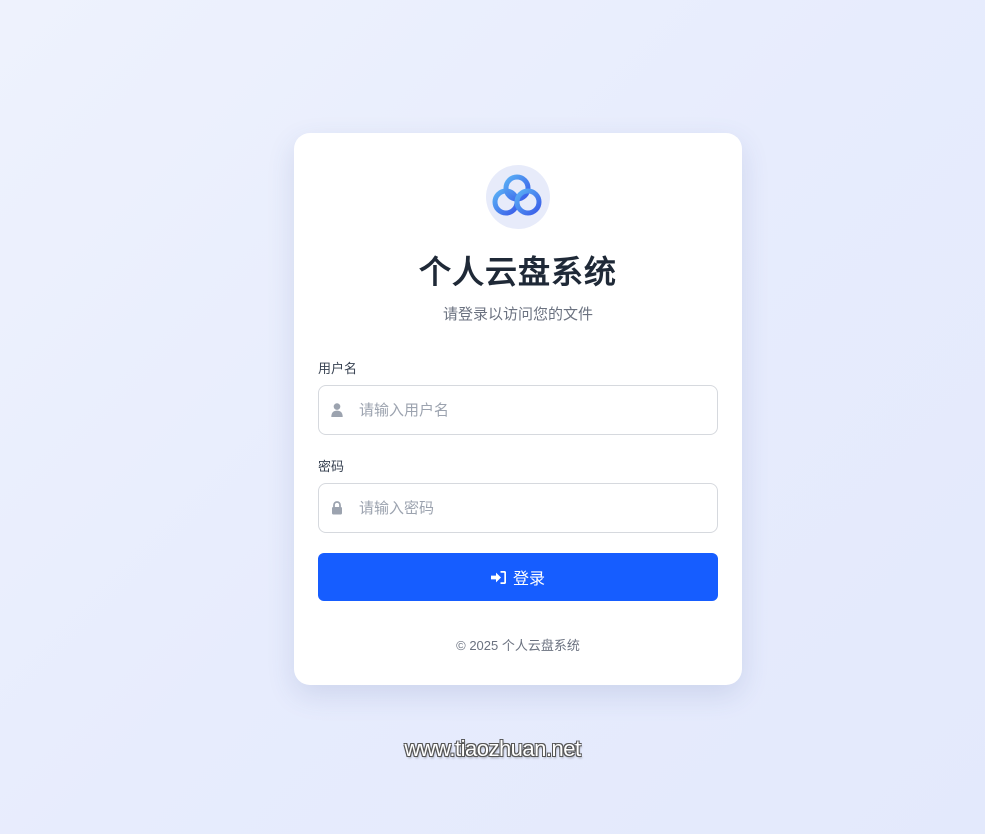 The width and height of the screenshot is (985, 834). Describe the element at coordinates (331, 466) in the screenshot. I see `password-label: 密码` at that location.